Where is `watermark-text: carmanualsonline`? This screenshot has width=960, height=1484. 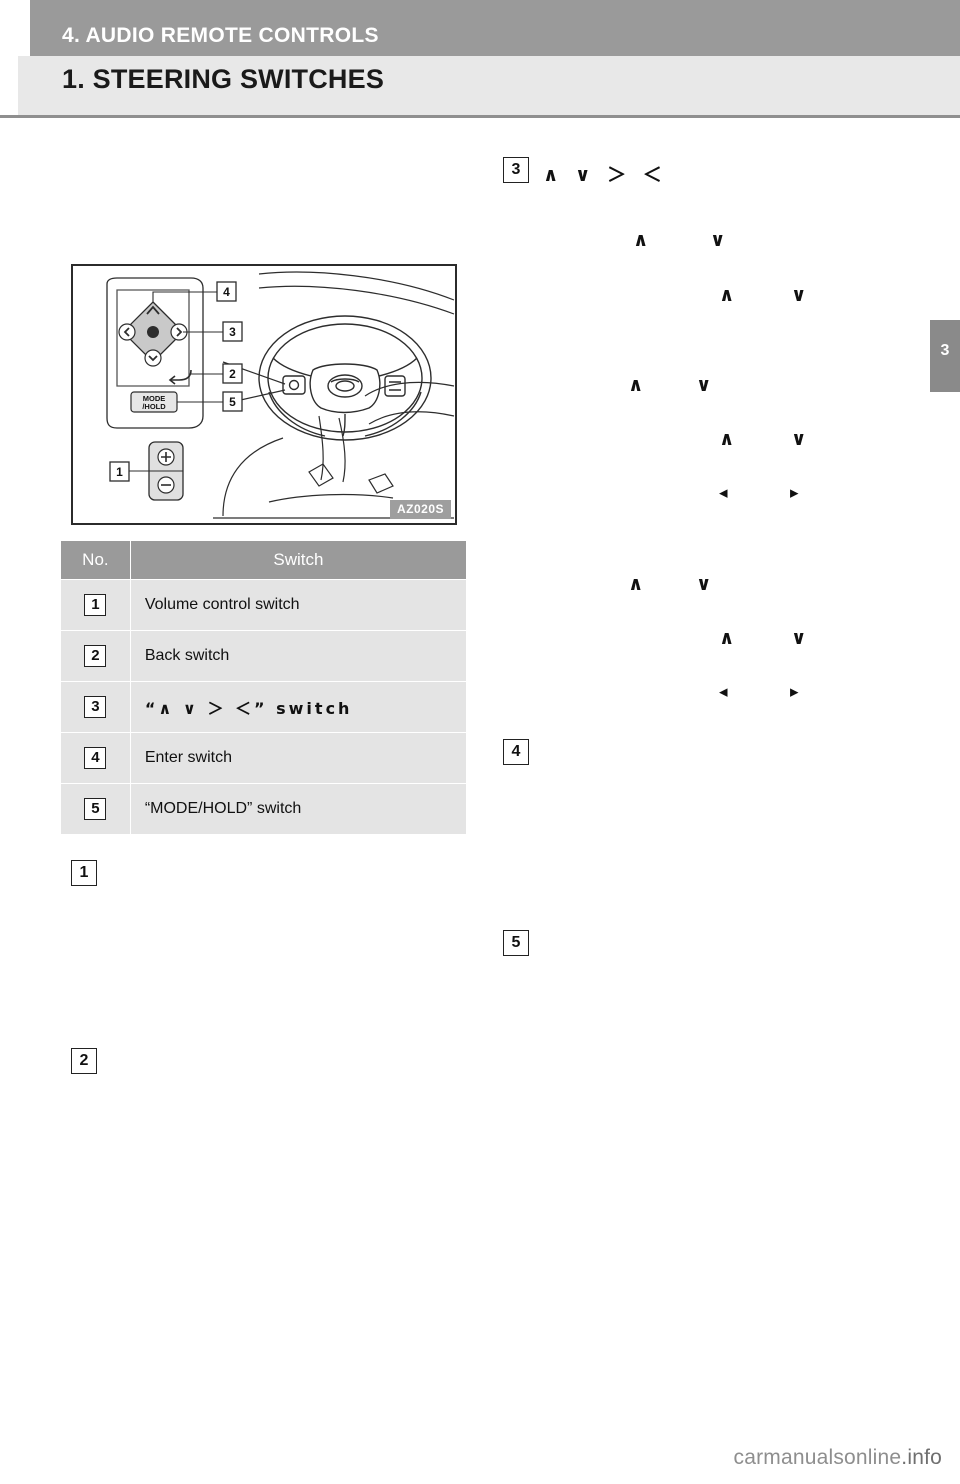
watermark-text: carmanualsonline is located at coordinates (817, 1457).